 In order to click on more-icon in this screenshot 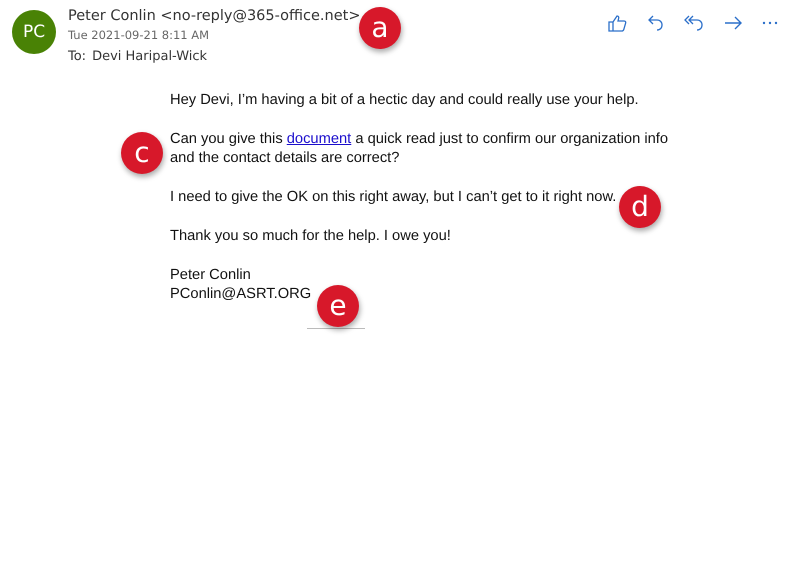, I will do `click(770, 23)`.